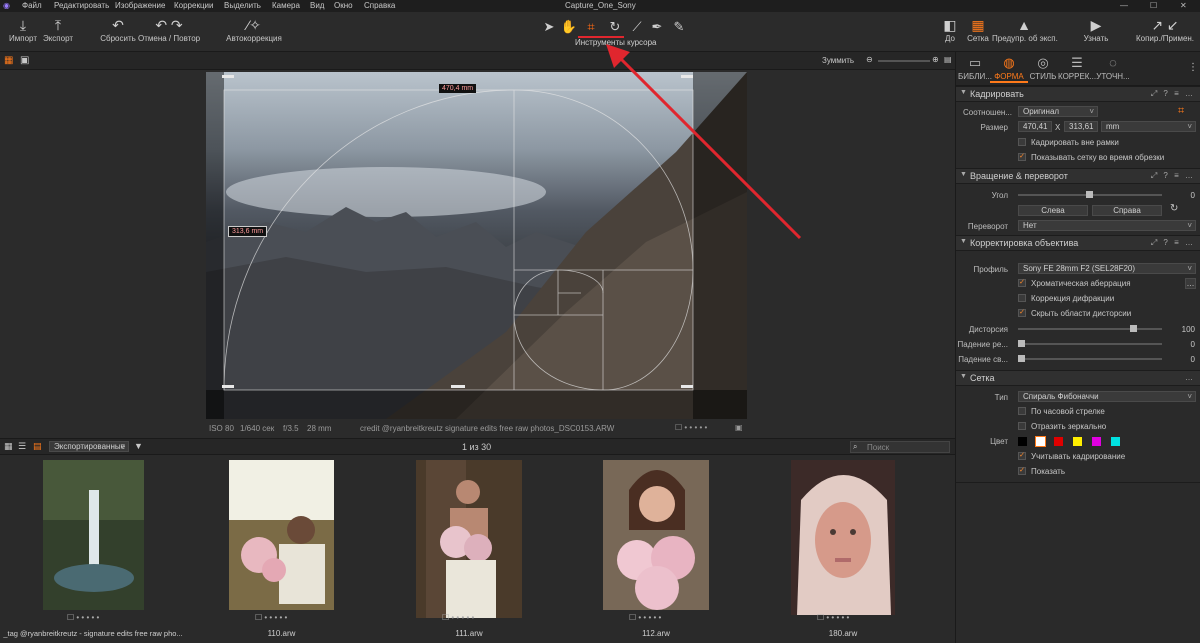 Image resolution: width=1200 pixels, height=643 pixels. What do you see at coordinates (23, 29) in the screenshot?
I see `import-button: ⤓ Импорт` at bounding box center [23, 29].